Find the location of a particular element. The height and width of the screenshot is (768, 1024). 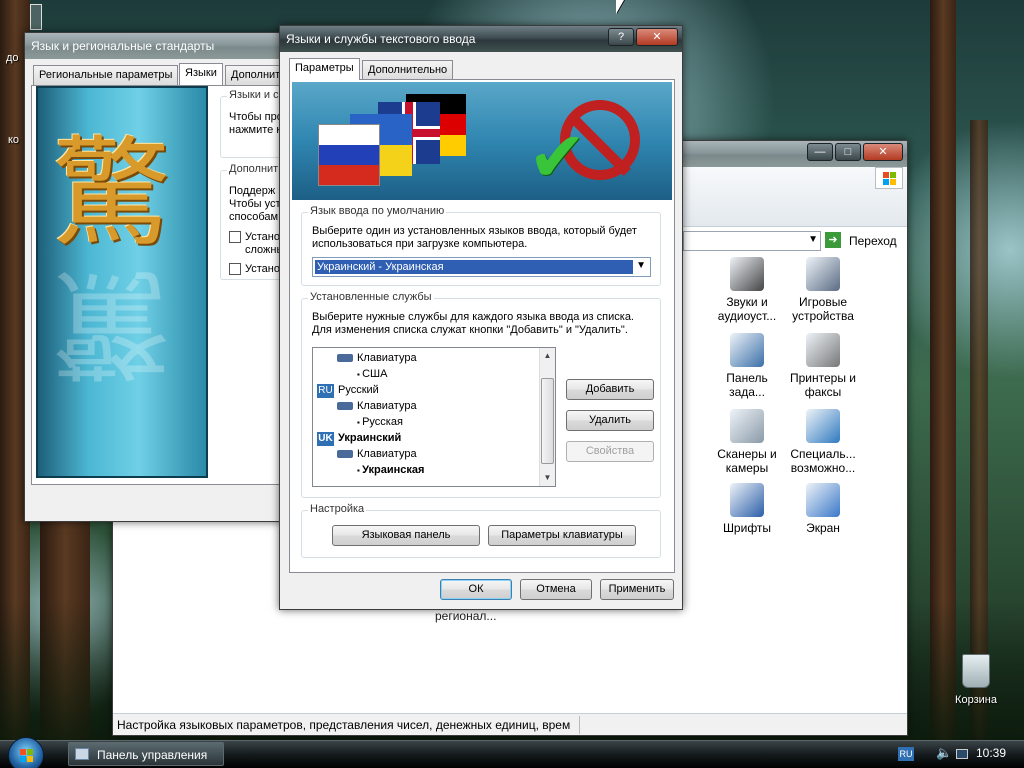

dialog-title: Языки и службы текстового ввода is located at coordinates (381, 39).